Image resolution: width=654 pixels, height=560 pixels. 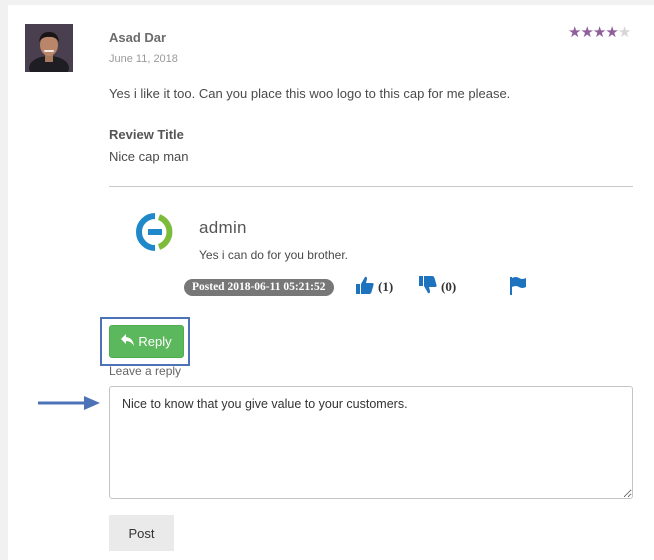 What do you see at coordinates (518, 288) in the screenshot?
I see `flag-icon` at bounding box center [518, 288].